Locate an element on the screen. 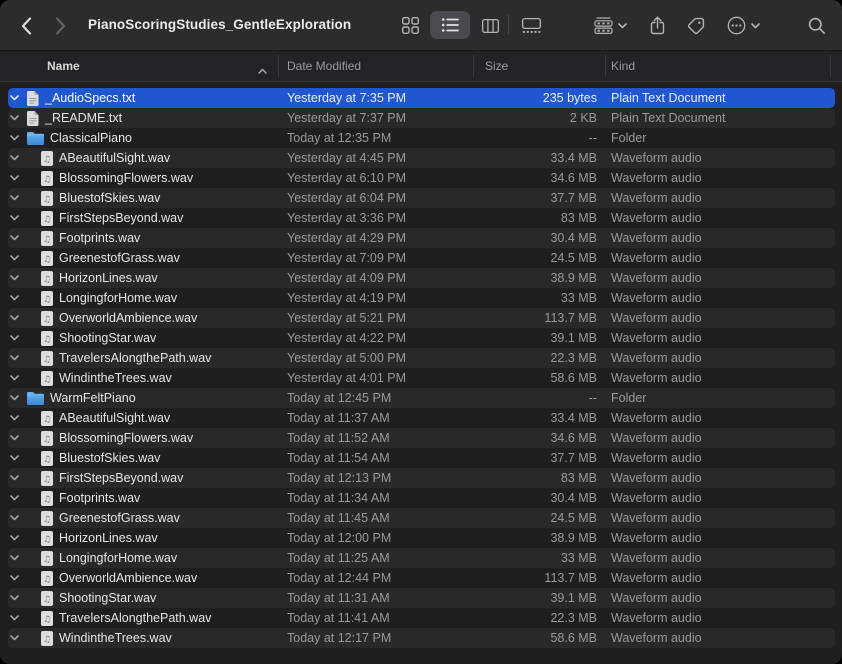  search-icon is located at coordinates (816, 25).